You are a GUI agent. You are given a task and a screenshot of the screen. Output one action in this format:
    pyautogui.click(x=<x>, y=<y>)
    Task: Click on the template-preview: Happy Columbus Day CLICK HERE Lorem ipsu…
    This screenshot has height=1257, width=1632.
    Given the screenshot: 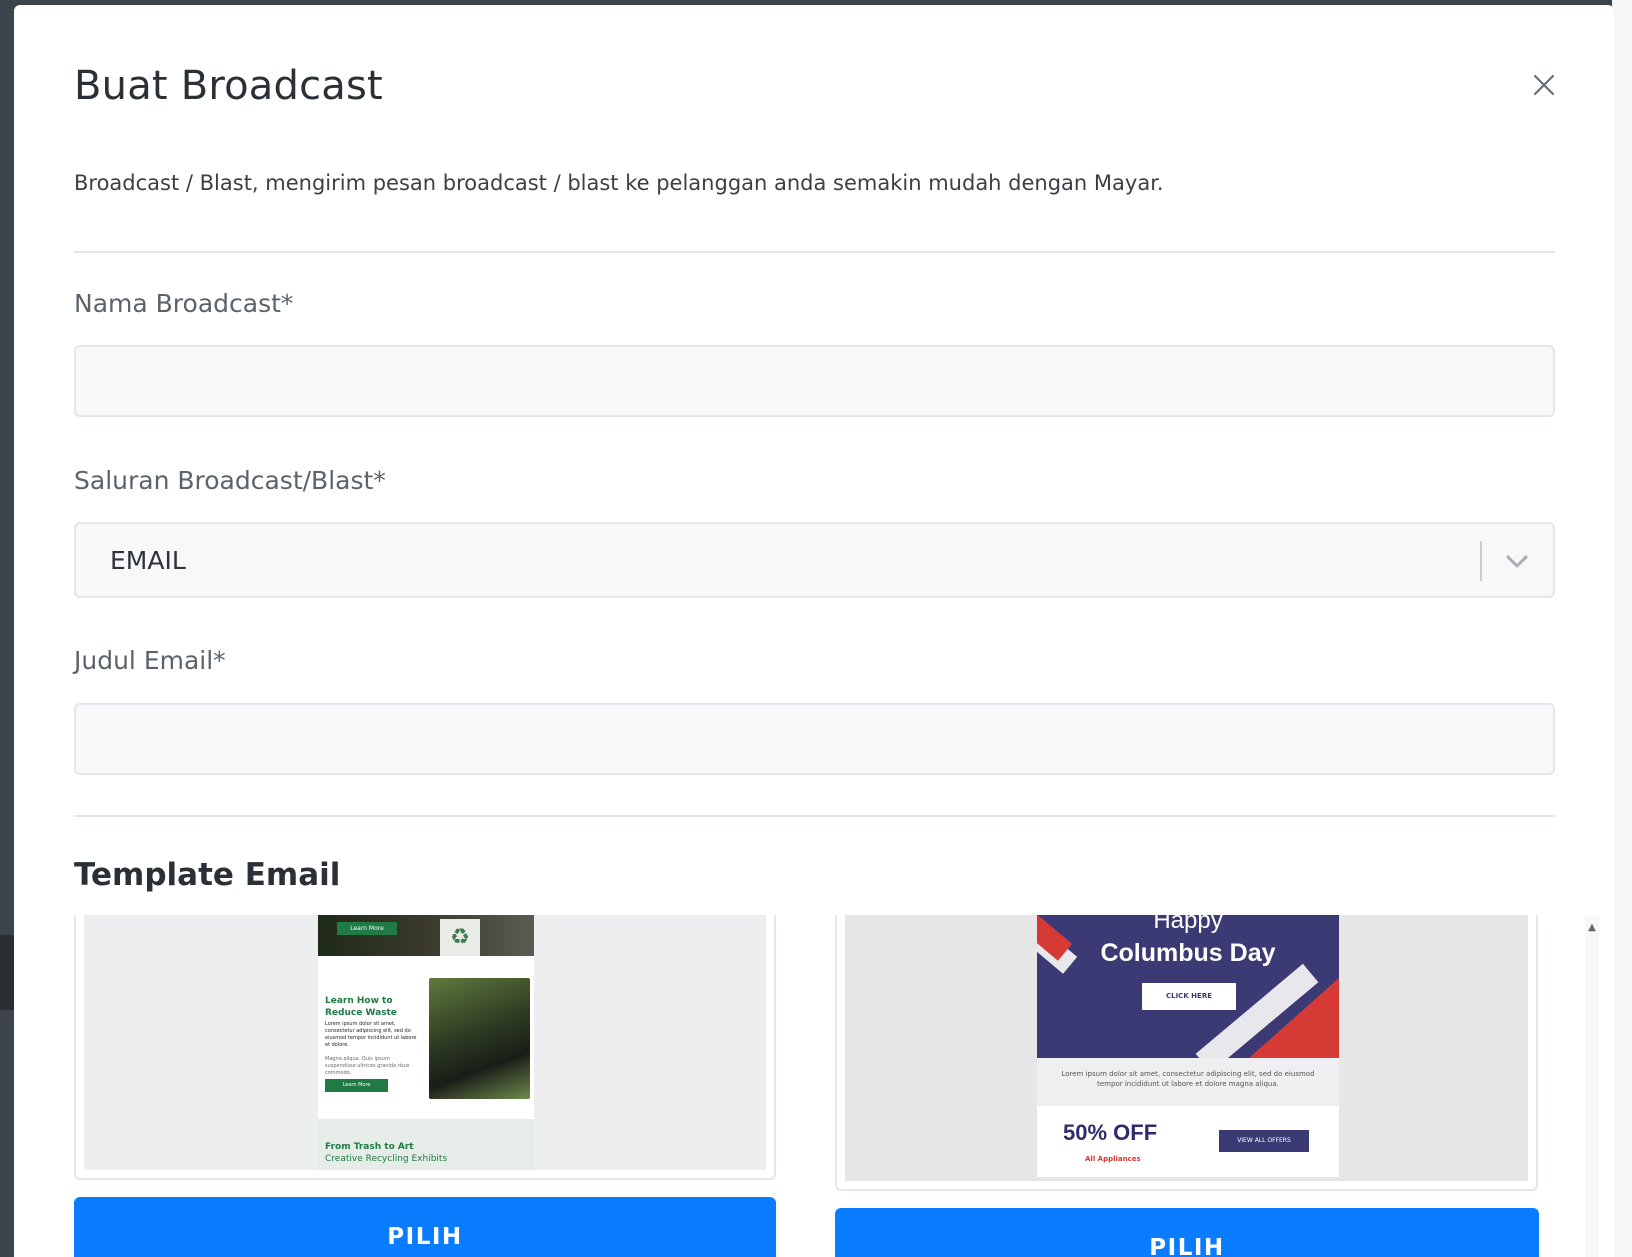 What is the action you would take?
    pyautogui.click(x=1186, y=1048)
    